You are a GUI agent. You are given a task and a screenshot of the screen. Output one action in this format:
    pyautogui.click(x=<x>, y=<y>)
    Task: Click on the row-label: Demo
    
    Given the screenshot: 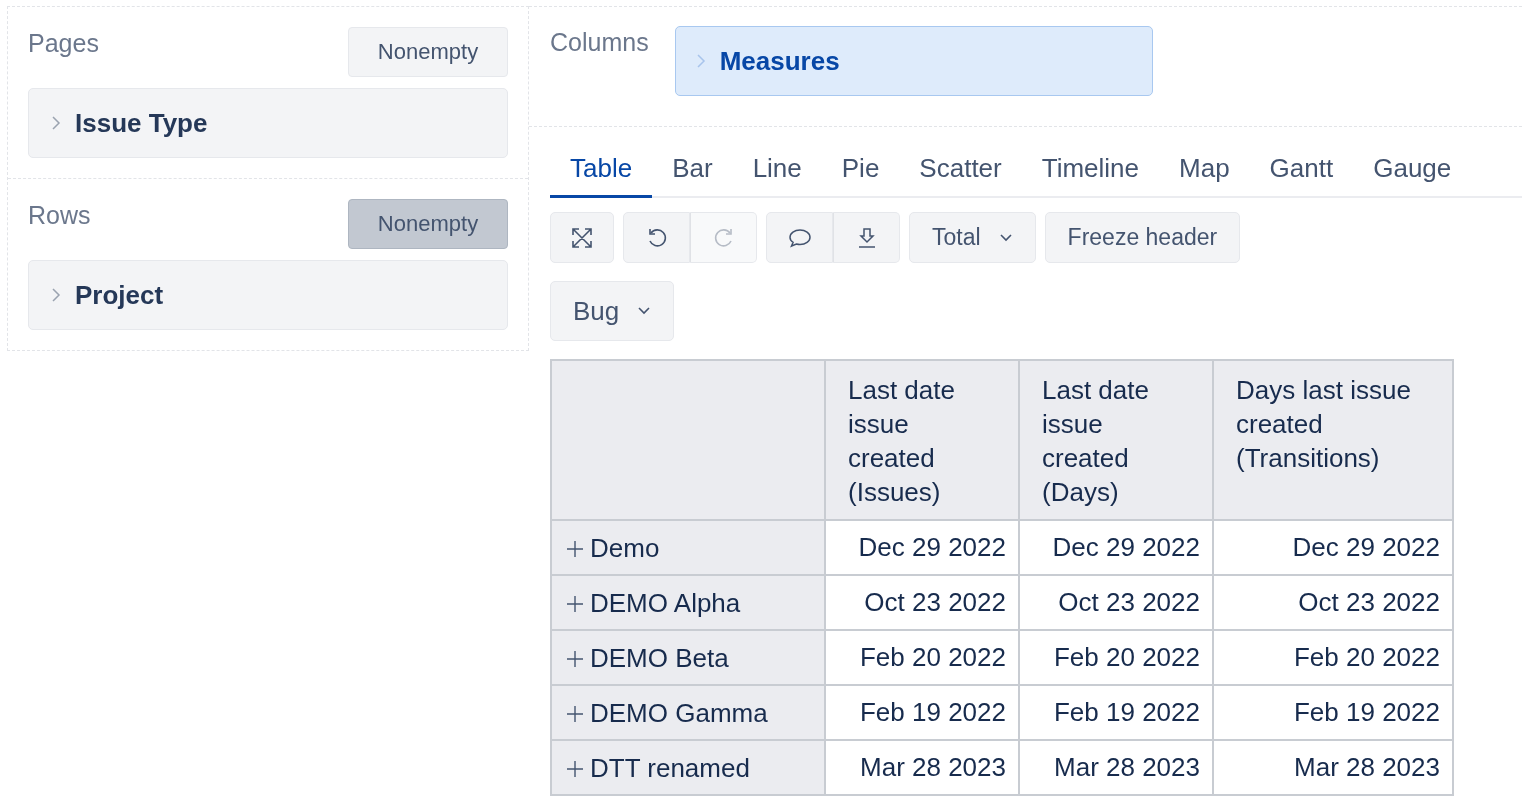 What is the action you would take?
    pyautogui.click(x=625, y=548)
    